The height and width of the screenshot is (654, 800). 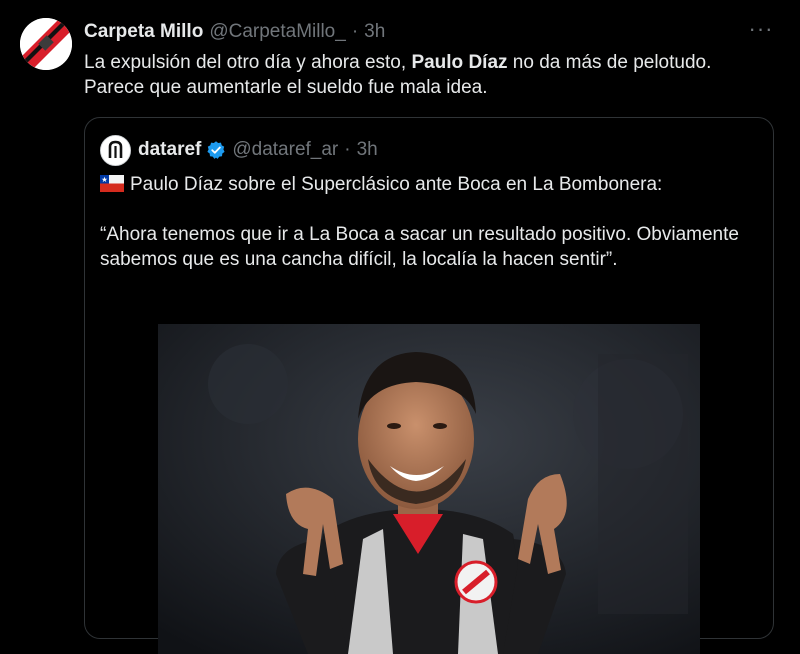 I want to click on quoted-display-name: dataref, so click(x=169, y=150).